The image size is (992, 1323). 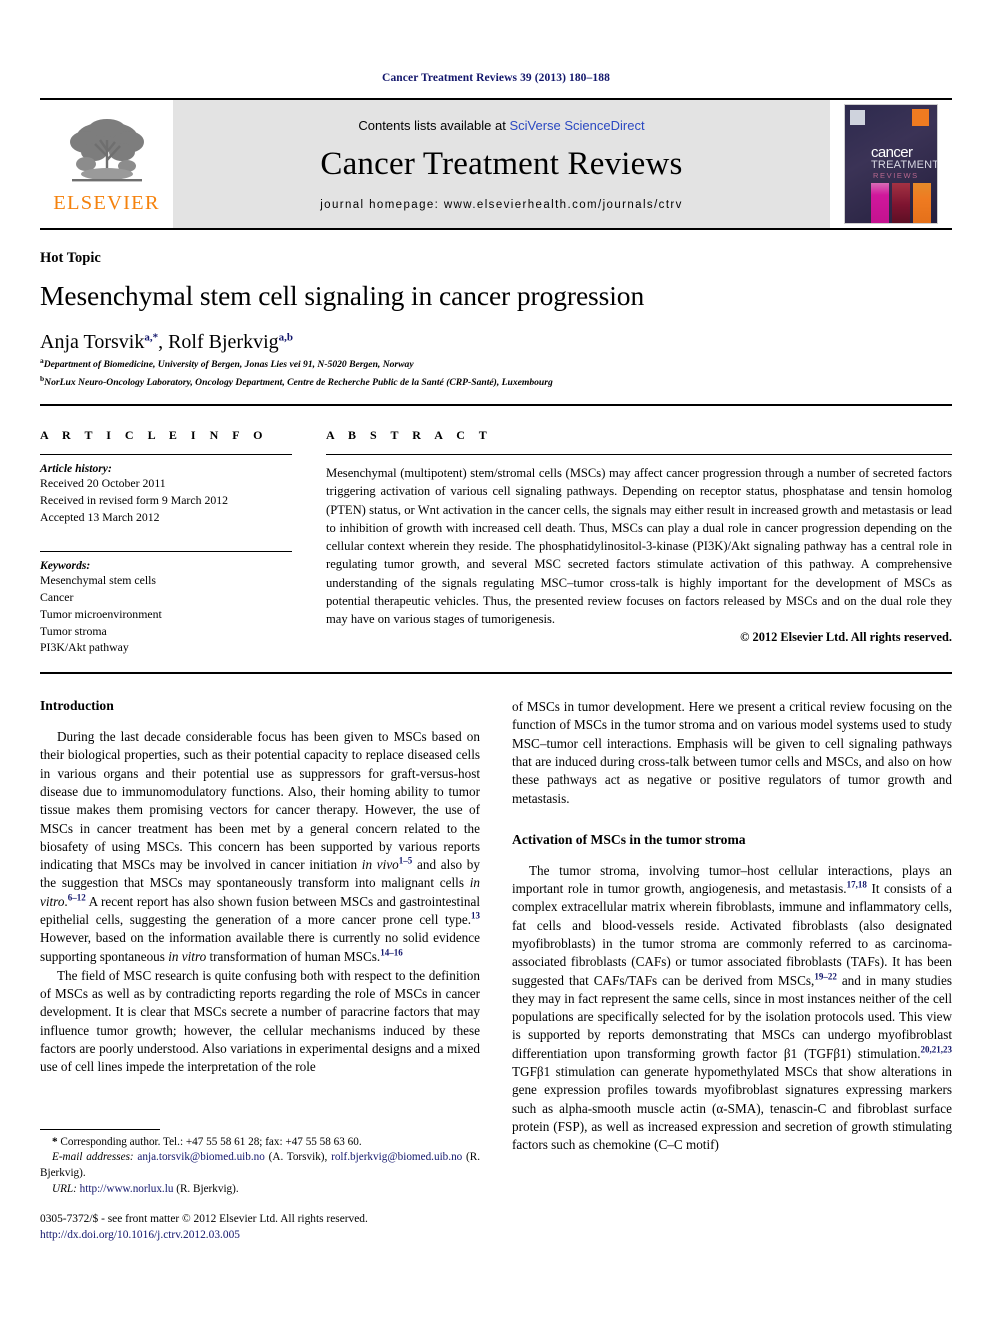 I want to click on cover-title-cancer: cancer, so click(x=892, y=152).